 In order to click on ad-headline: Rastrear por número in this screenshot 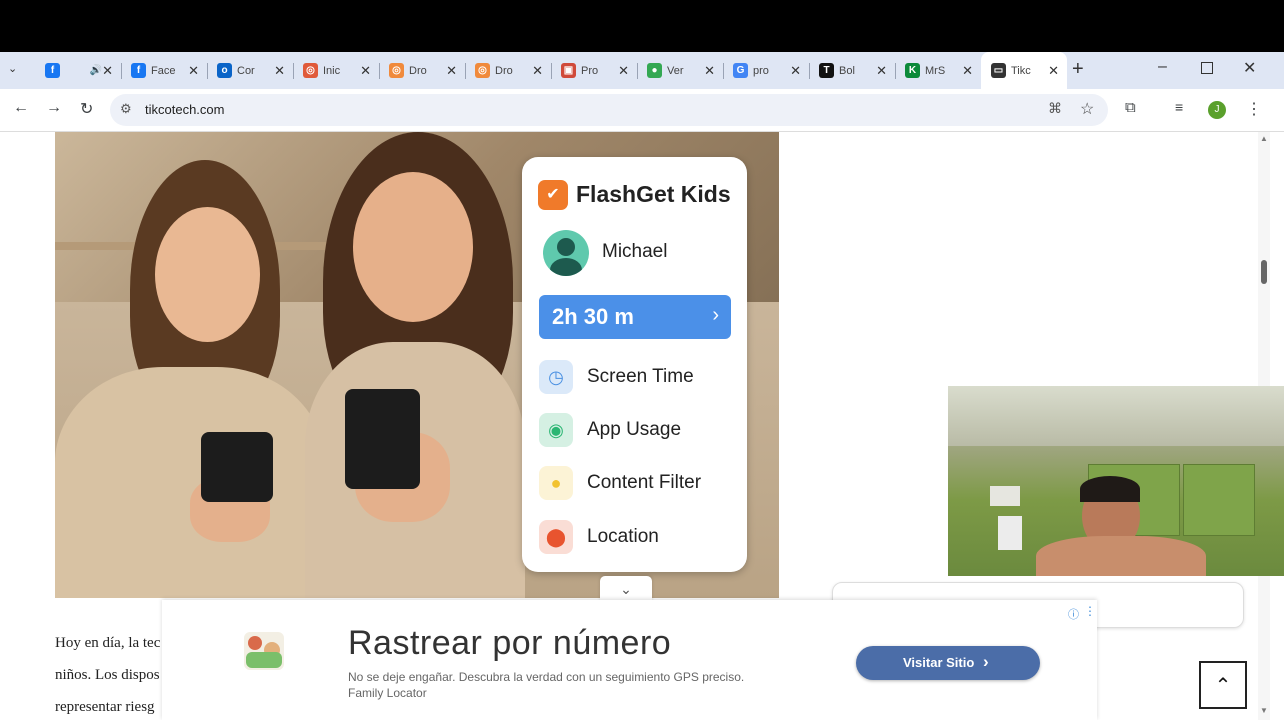, I will do `click(509, 643)`.